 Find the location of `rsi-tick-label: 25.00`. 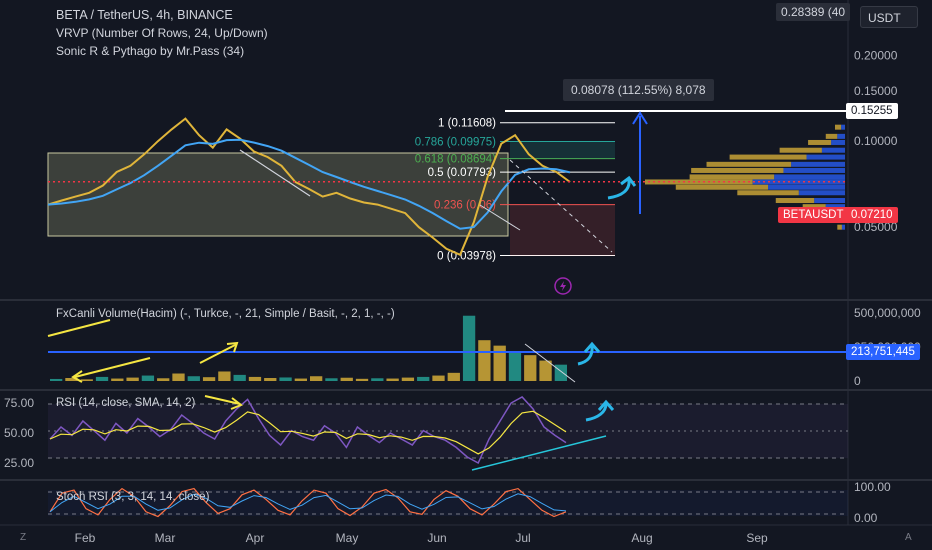

rsi-tick-label: 25.00 is located at coordinates (19, 463).